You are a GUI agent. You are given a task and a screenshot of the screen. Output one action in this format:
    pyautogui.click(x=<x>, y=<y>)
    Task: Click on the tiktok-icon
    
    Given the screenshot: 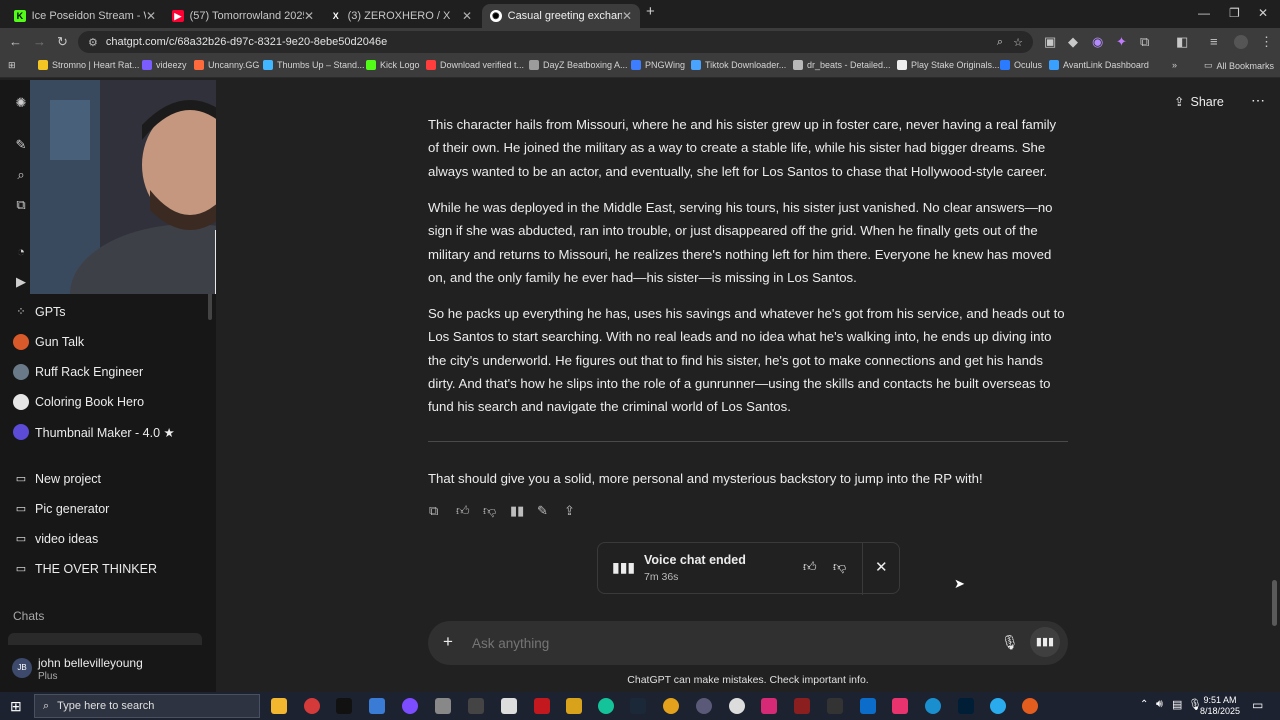 What is the action you would take?
    pyautogui.click(x=344, y=706)
    